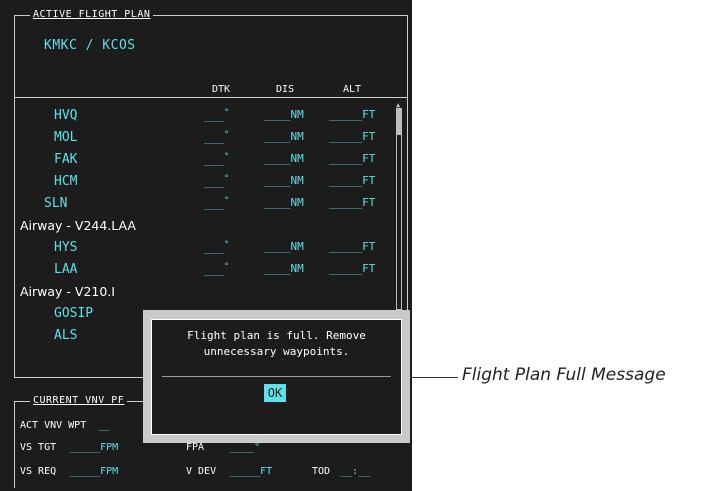 The height and width of the screenshot is (491, 707). I want to click on waypoint-row: HCM ___° ____NM _____FT, so click(205, 181).